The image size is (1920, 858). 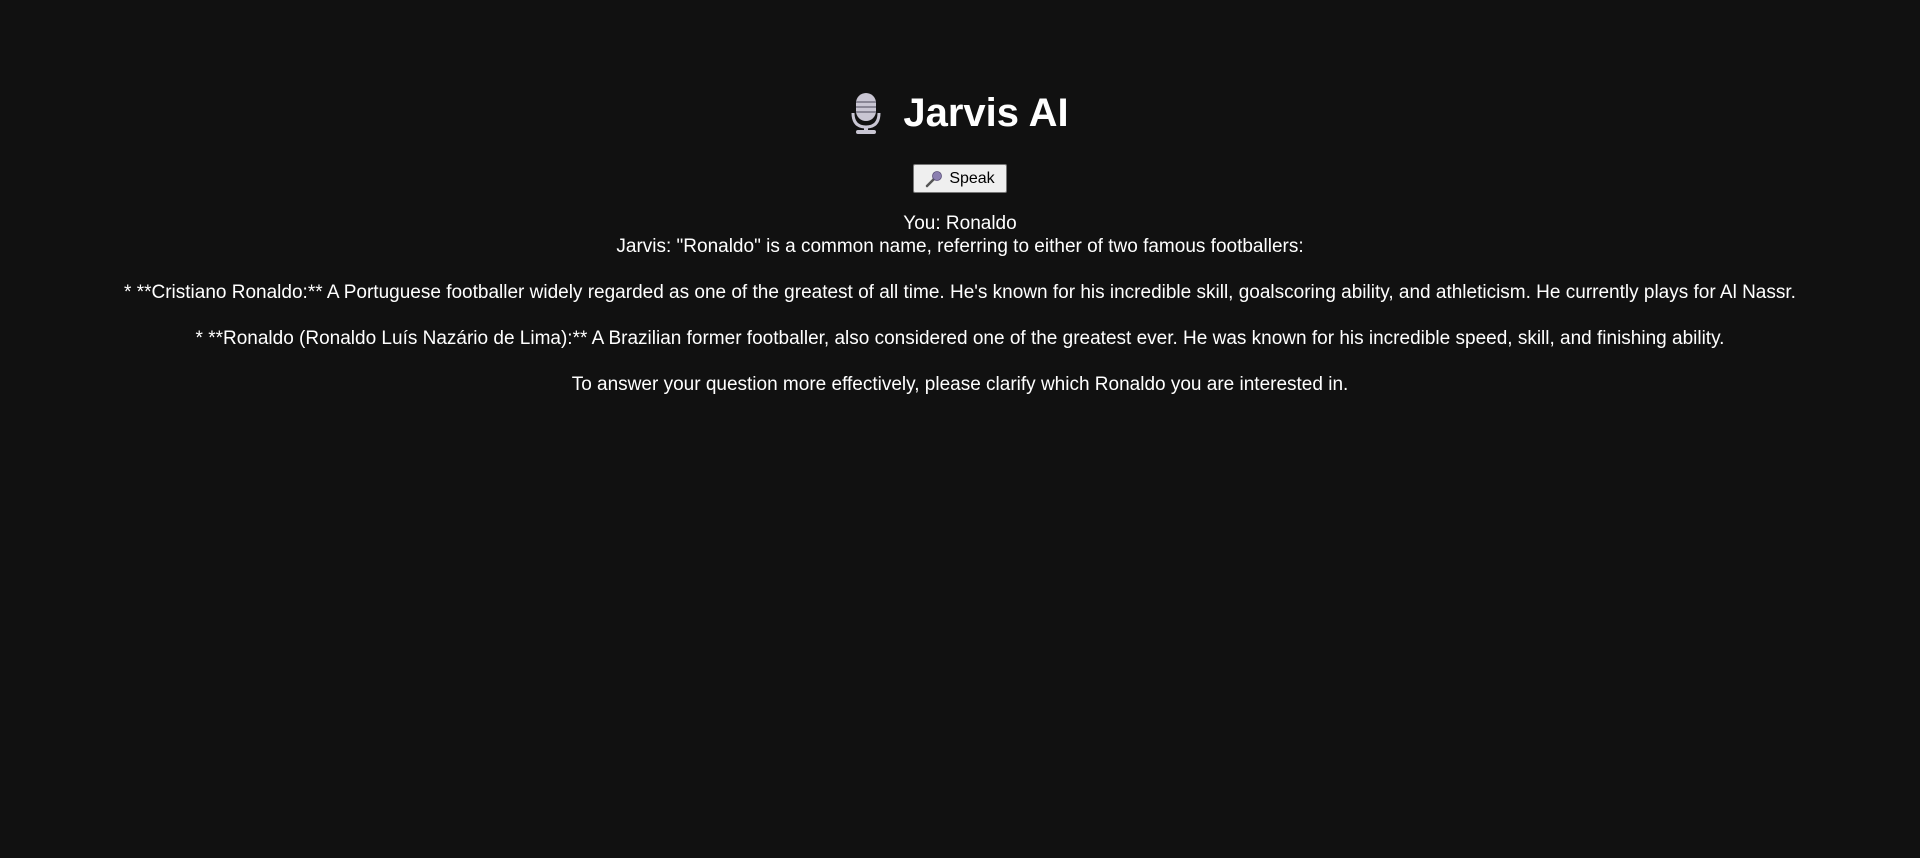 I want to click on page-title: Jarvis AI, so click(x=986, y=113).